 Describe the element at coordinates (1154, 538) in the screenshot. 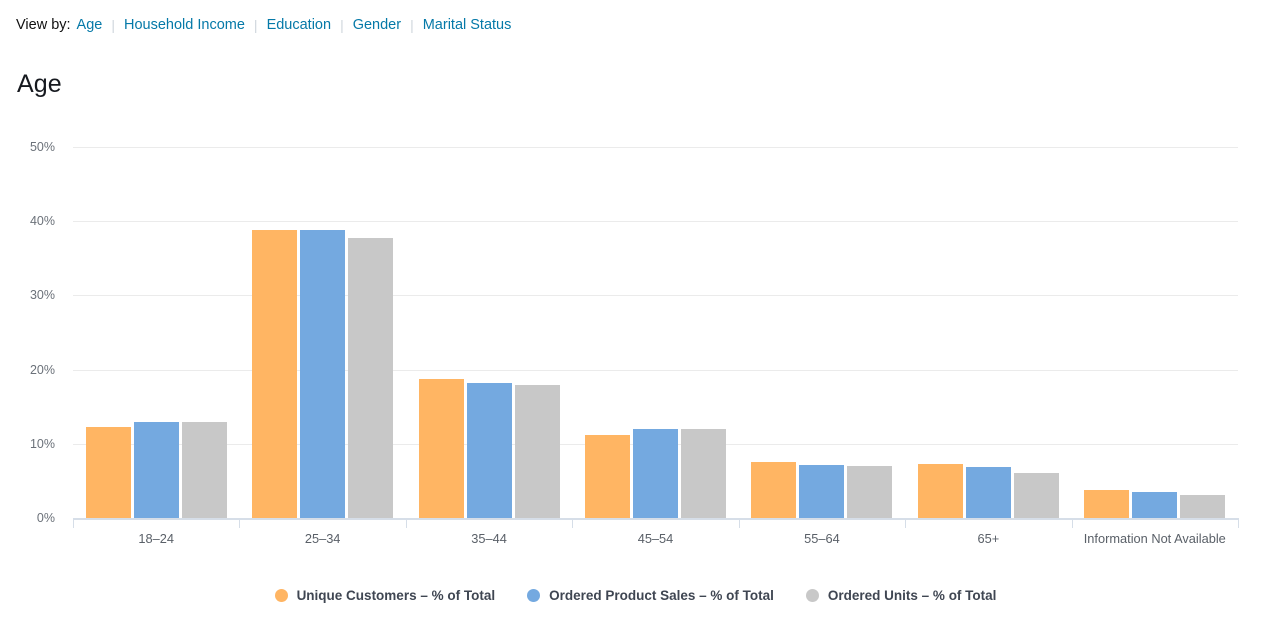

I see `x-axis-category-label: Information Not Available` at that location.